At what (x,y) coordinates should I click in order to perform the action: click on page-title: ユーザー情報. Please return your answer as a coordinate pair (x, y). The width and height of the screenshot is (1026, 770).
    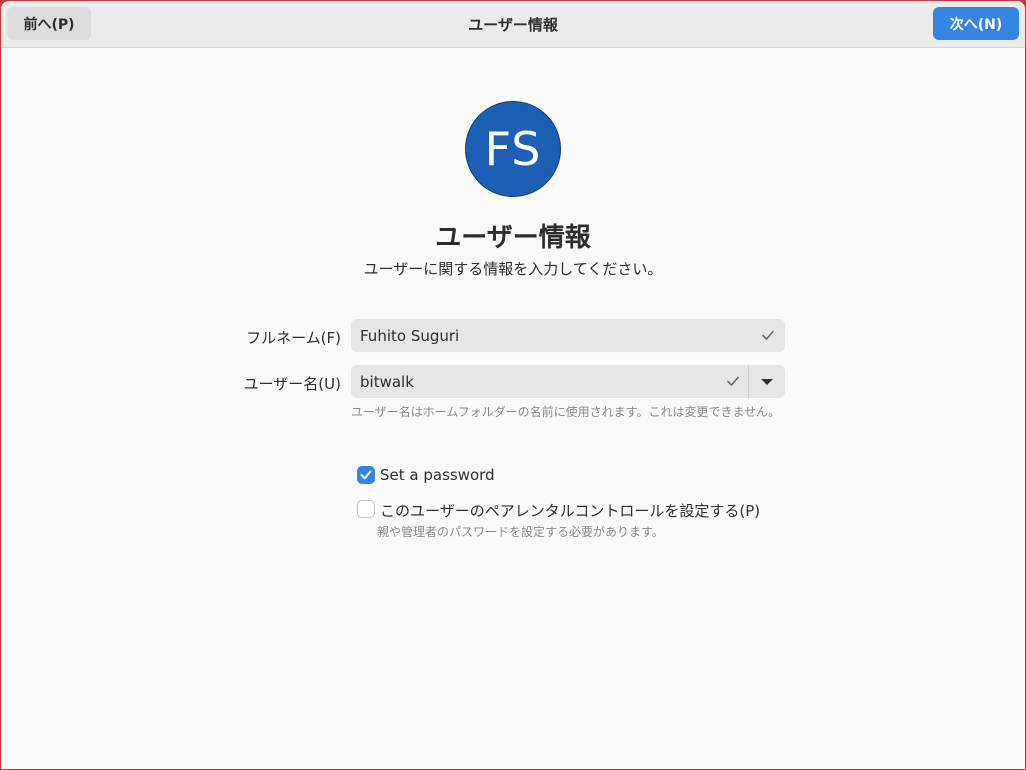
    Looking at the image, I should click on (513, 238).